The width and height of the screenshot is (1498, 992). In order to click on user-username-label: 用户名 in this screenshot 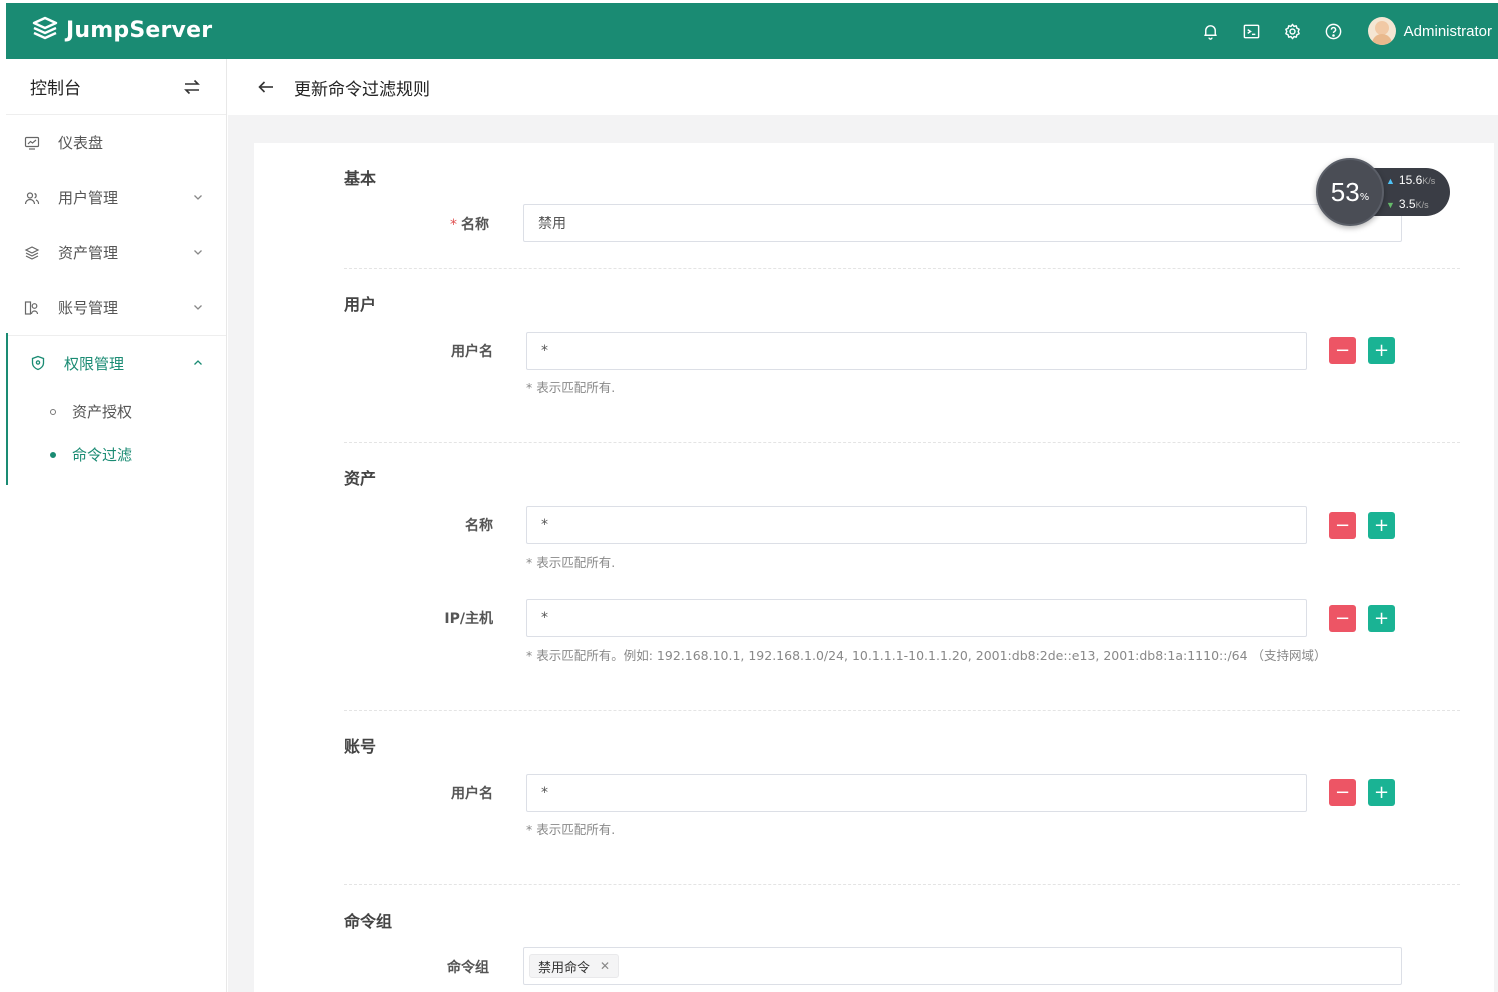, I will do `click(472, 352)`.